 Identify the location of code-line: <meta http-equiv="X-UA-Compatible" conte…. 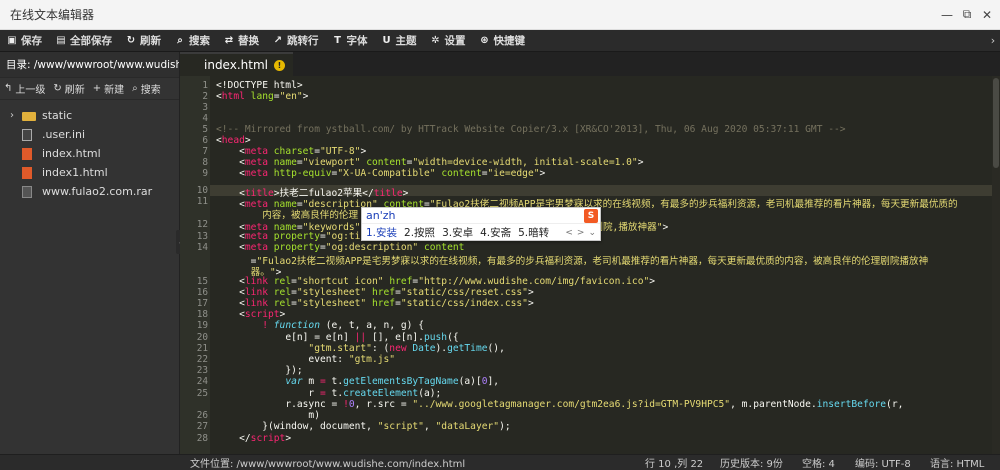
(392, 173).